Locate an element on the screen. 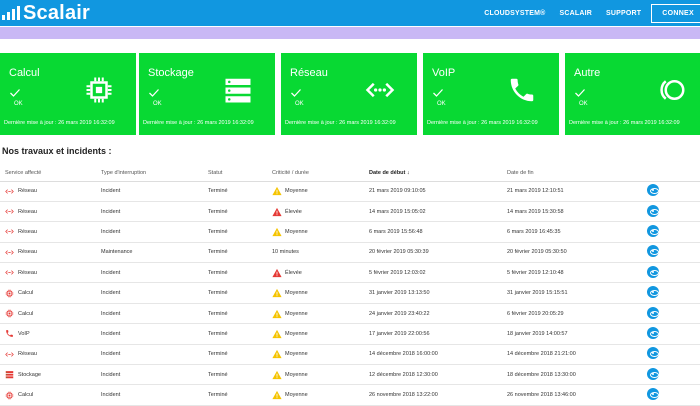  cell-start-date: 14 décembre 2018 16:00:00 is located at coordinates (433, 355).